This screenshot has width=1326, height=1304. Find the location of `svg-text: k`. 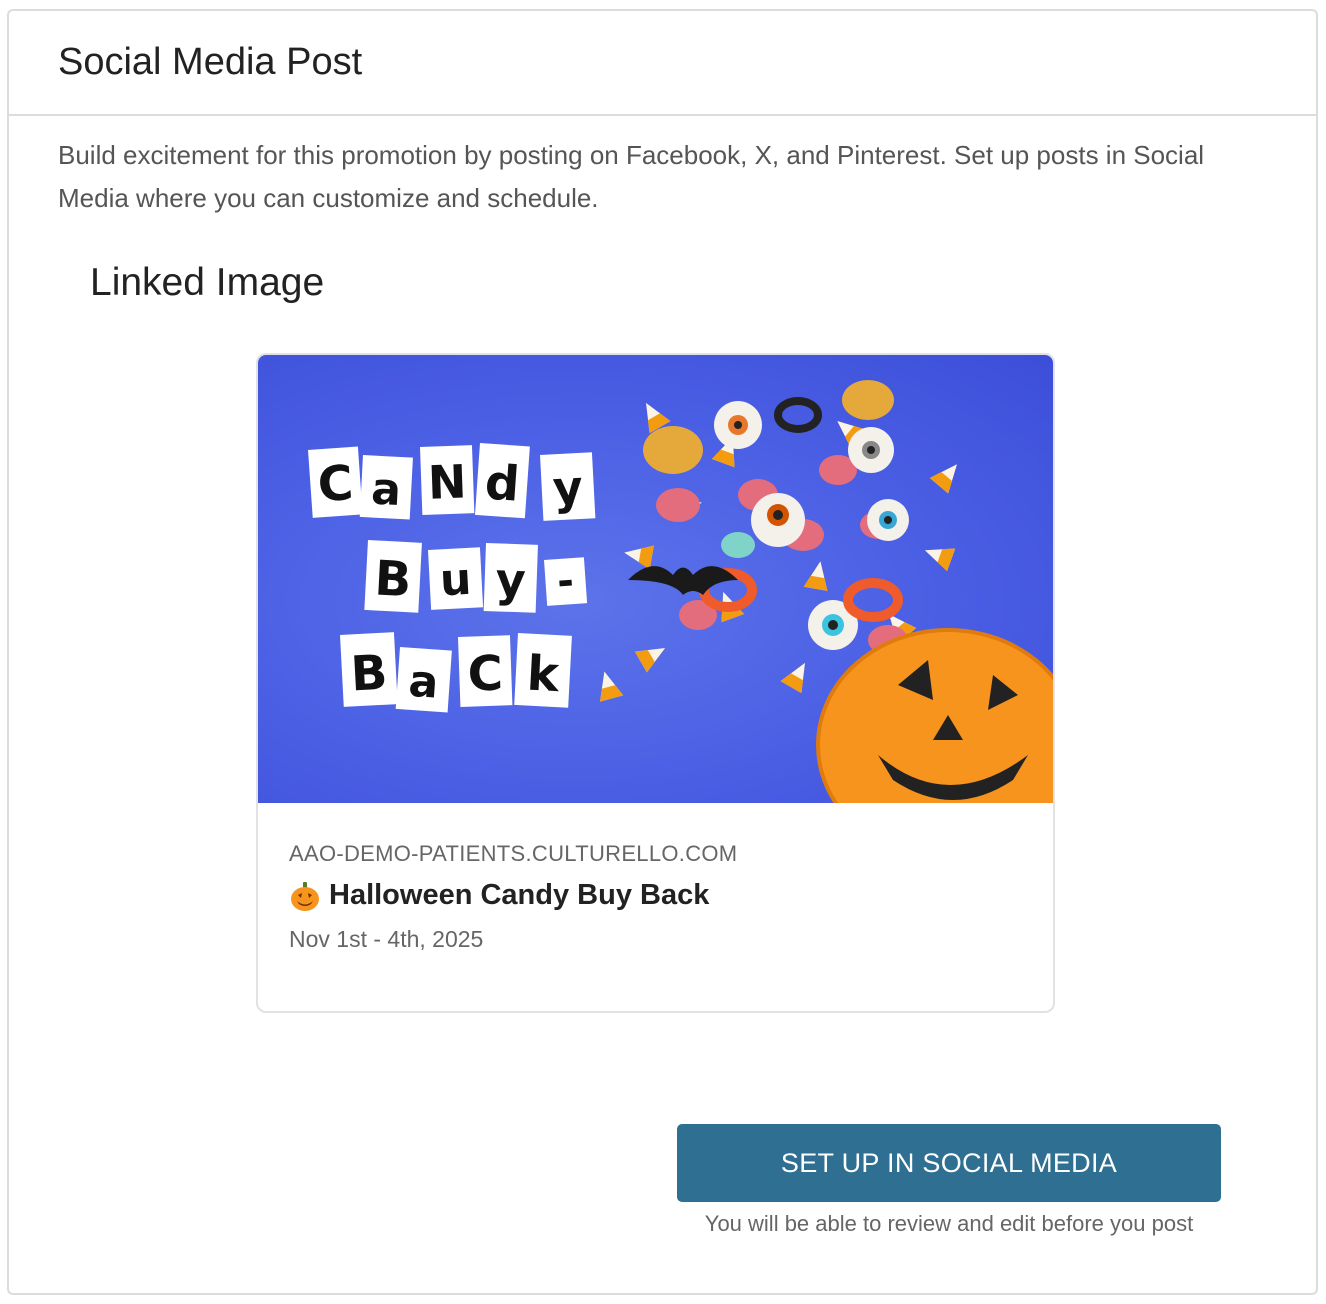

svg-text: k is located at coordinates (543, 675).